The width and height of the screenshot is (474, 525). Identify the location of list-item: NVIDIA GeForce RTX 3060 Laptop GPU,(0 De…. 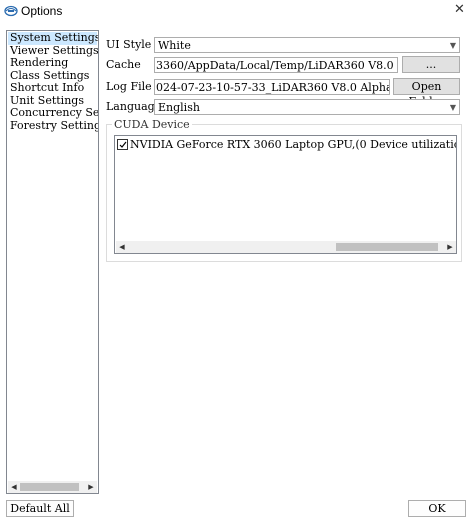
(287, 144).